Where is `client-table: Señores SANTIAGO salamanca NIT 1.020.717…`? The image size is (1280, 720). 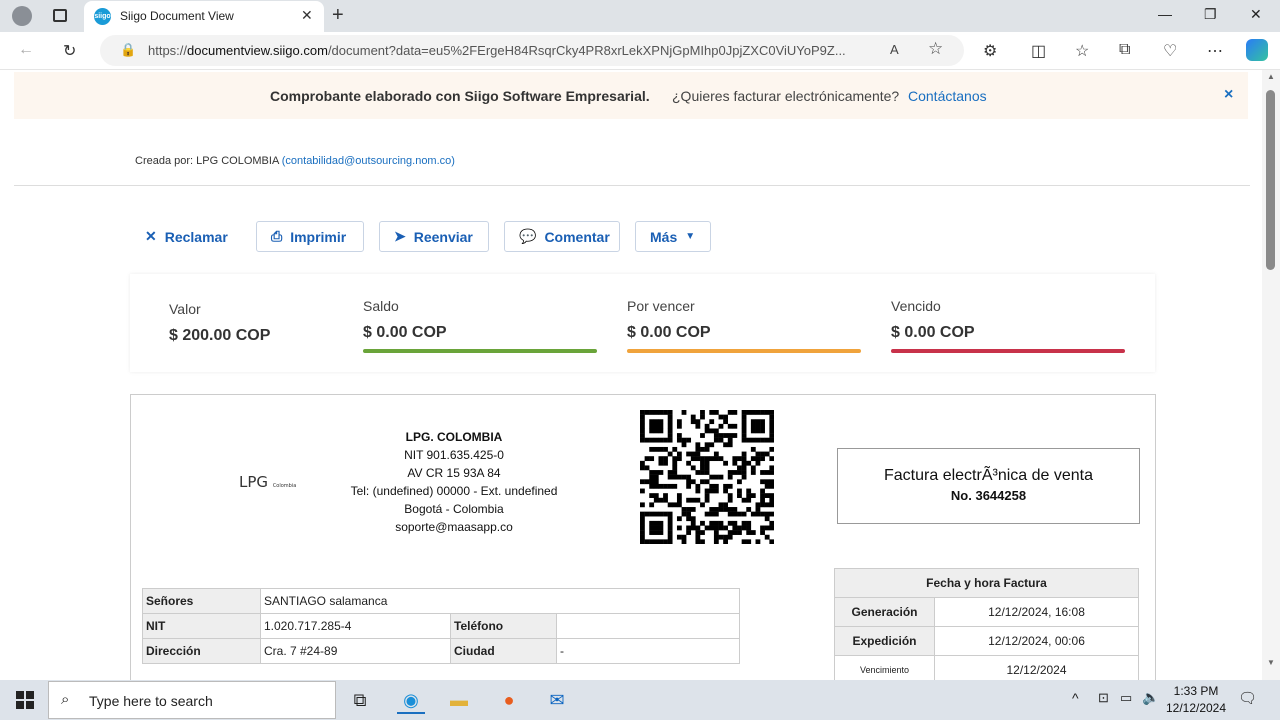 client-table: Señores SANTIAGO salamanca NIT 1.020.717… is located at coordinates (441, 626).